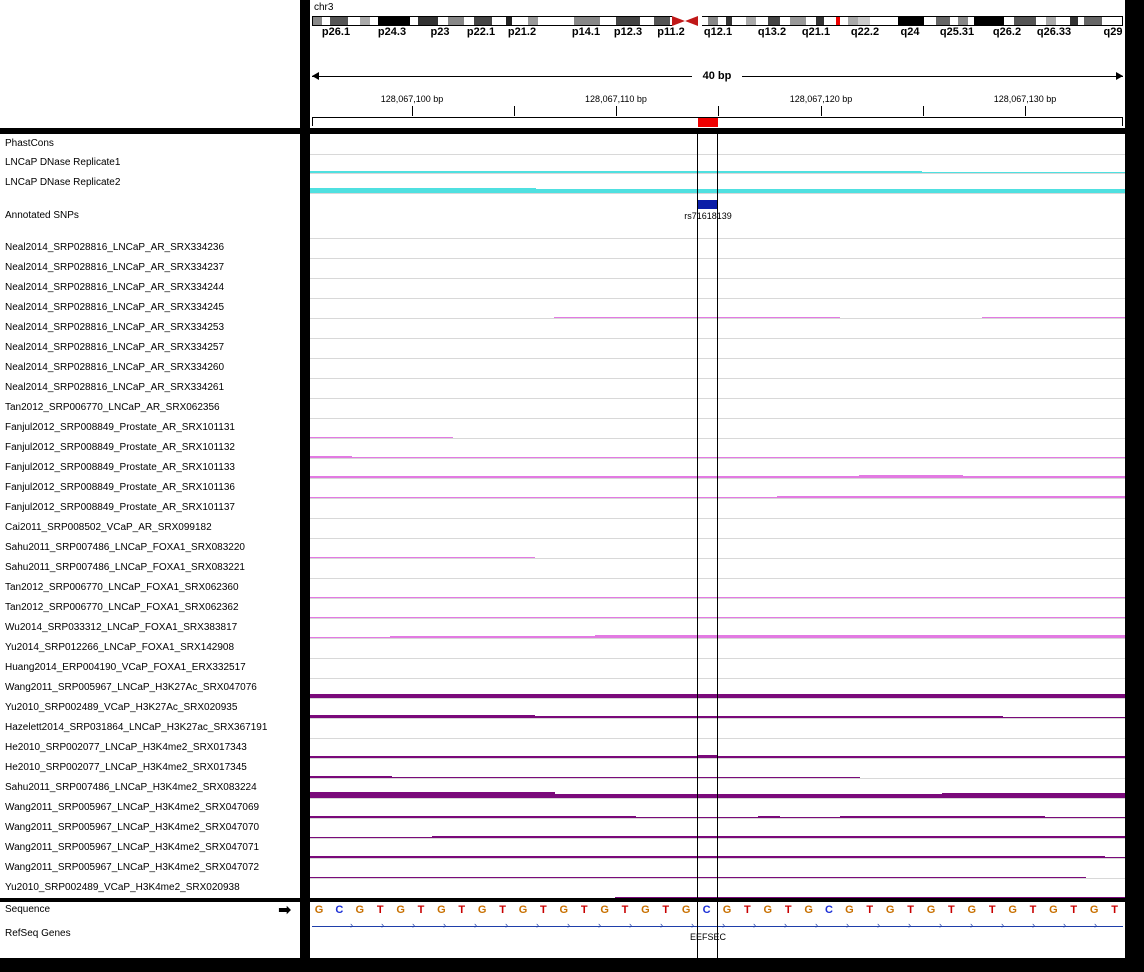 This screenshot has height=972, width=1144. What do you see at coordinates (1007, 32) in the screenshot?
I see `band-label: q26.2` at bounding box center [1007, 32].